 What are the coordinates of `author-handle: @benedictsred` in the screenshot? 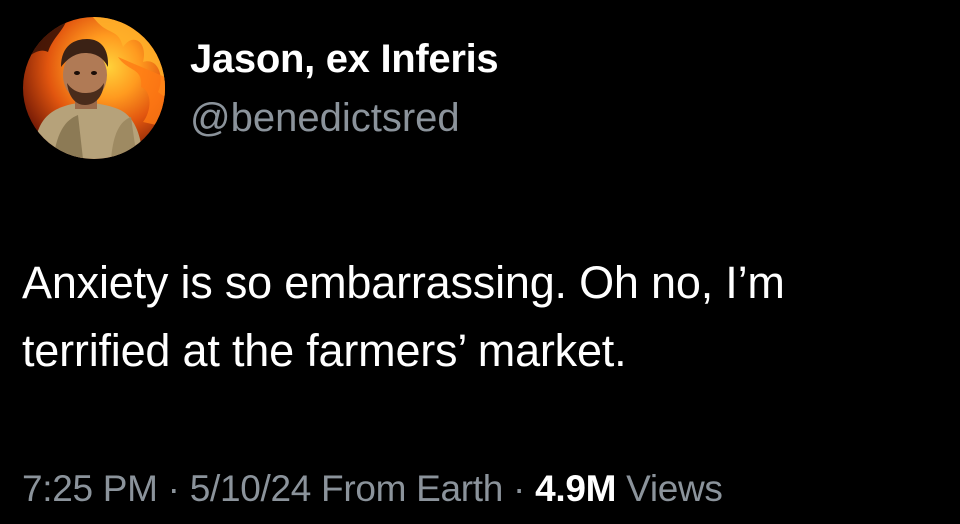 It's located at (325, 118).